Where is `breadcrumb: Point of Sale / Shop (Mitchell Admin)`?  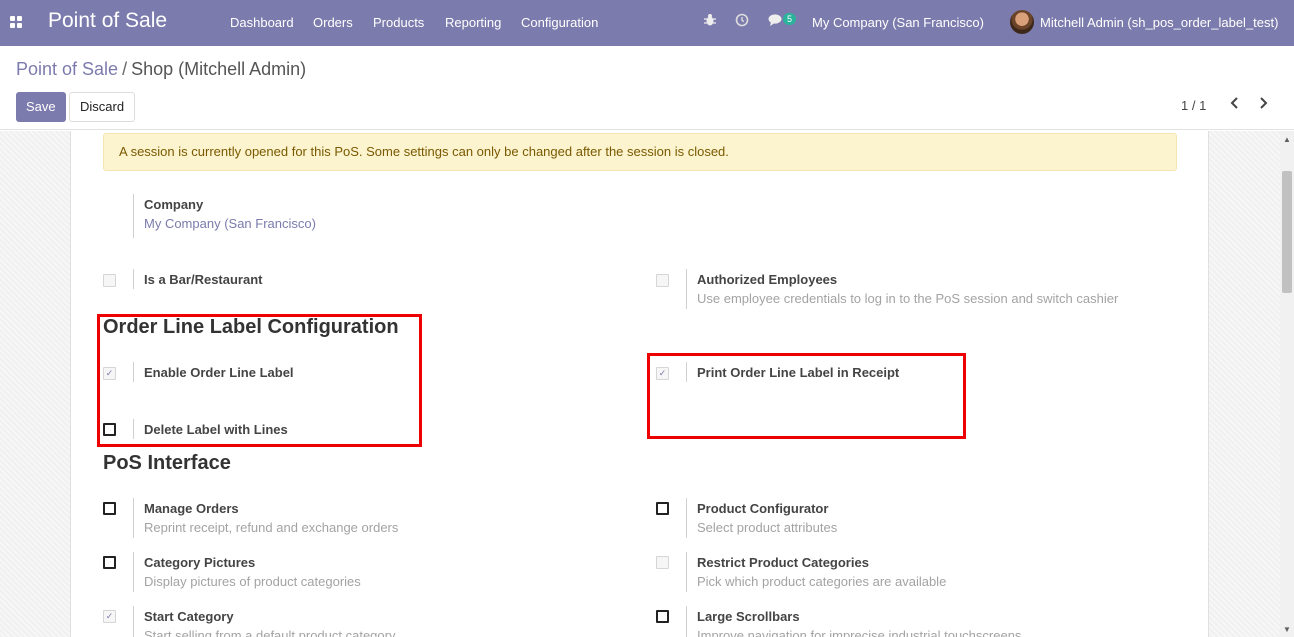
breadcrumb: Point of Sale / Shop (Mitchell Admin) is located at coordinates (161, 69).